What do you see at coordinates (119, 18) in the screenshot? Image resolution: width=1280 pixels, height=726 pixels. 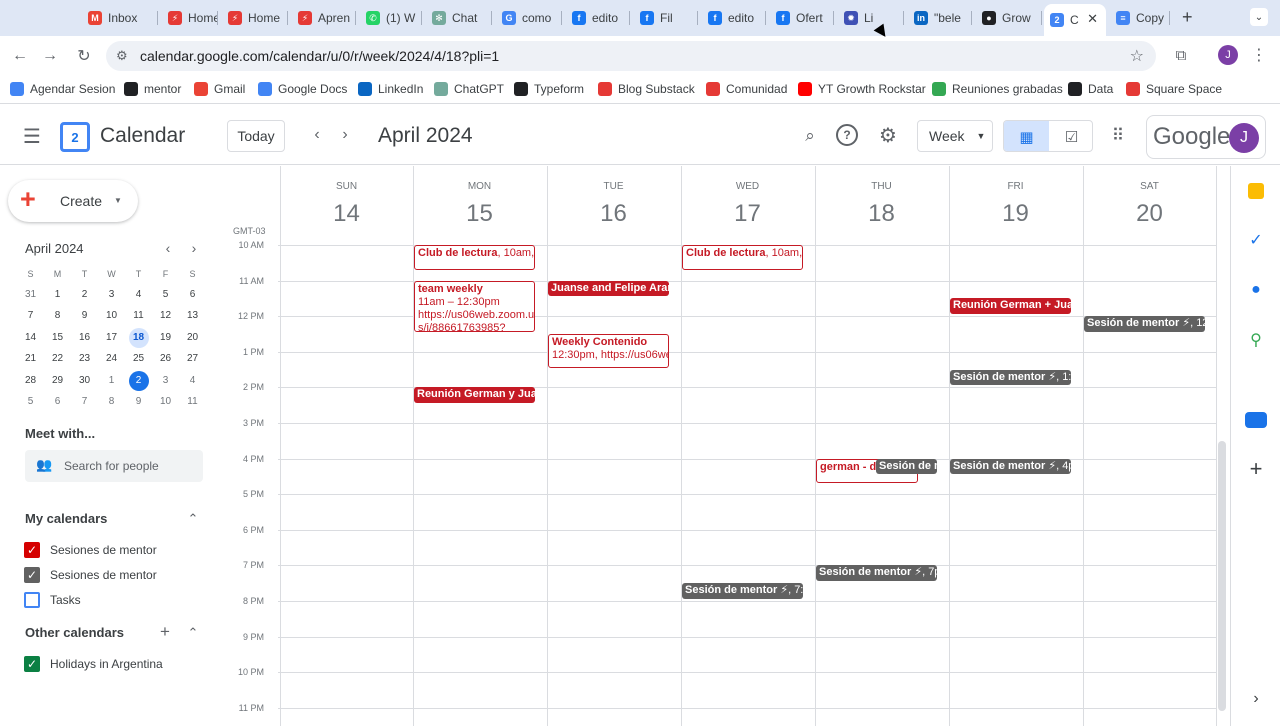 I see `browser-tab: M Inbox` at bounding box center [119, 18].